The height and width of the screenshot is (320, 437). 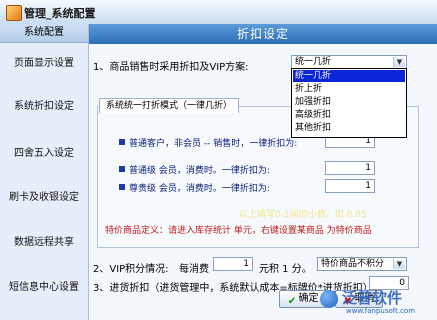 I want to click on regular-member-discount-input: 1, so click(x=350, y=168).